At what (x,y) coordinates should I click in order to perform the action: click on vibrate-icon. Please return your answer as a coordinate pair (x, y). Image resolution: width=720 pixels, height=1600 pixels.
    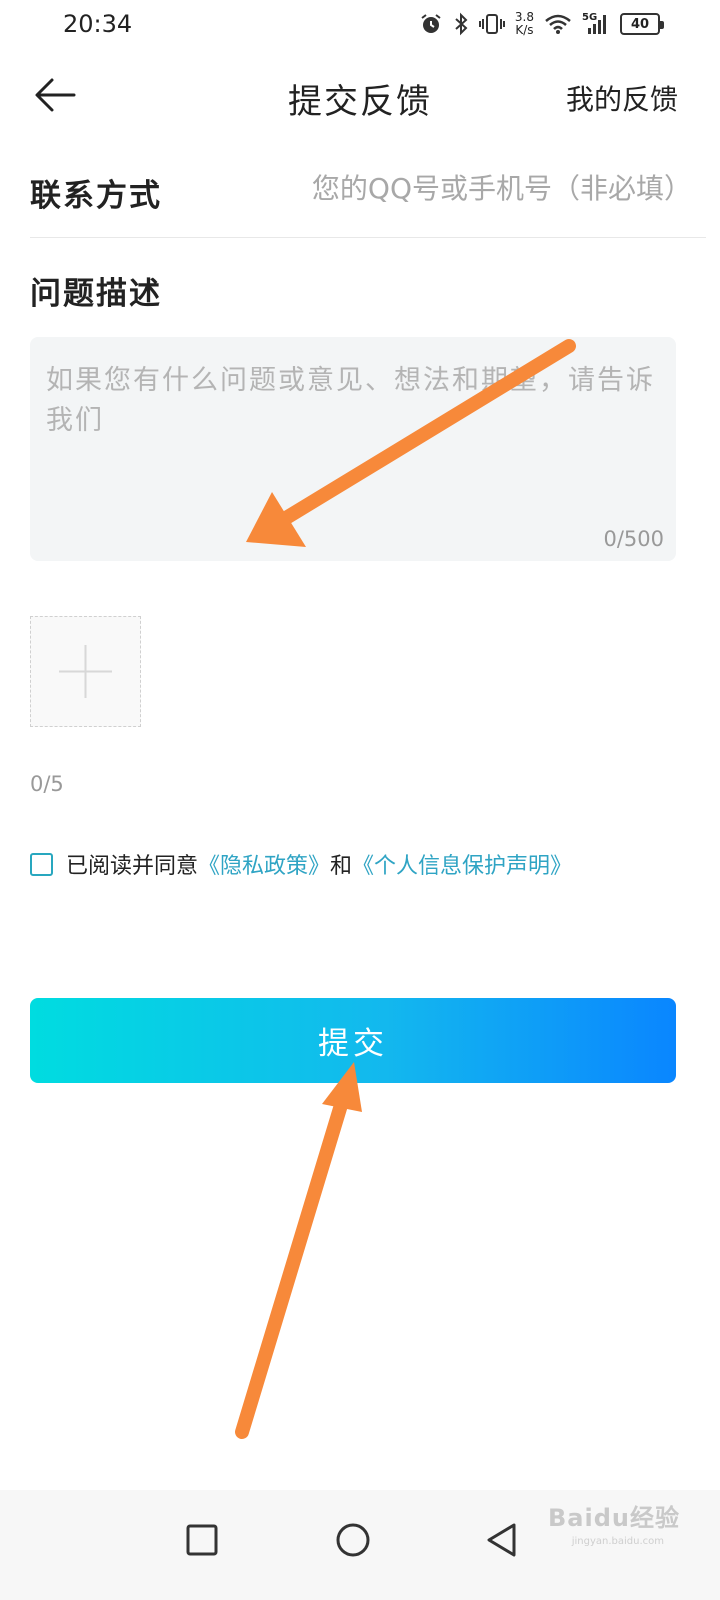
    Looking at the image, I should click on (491, 24).